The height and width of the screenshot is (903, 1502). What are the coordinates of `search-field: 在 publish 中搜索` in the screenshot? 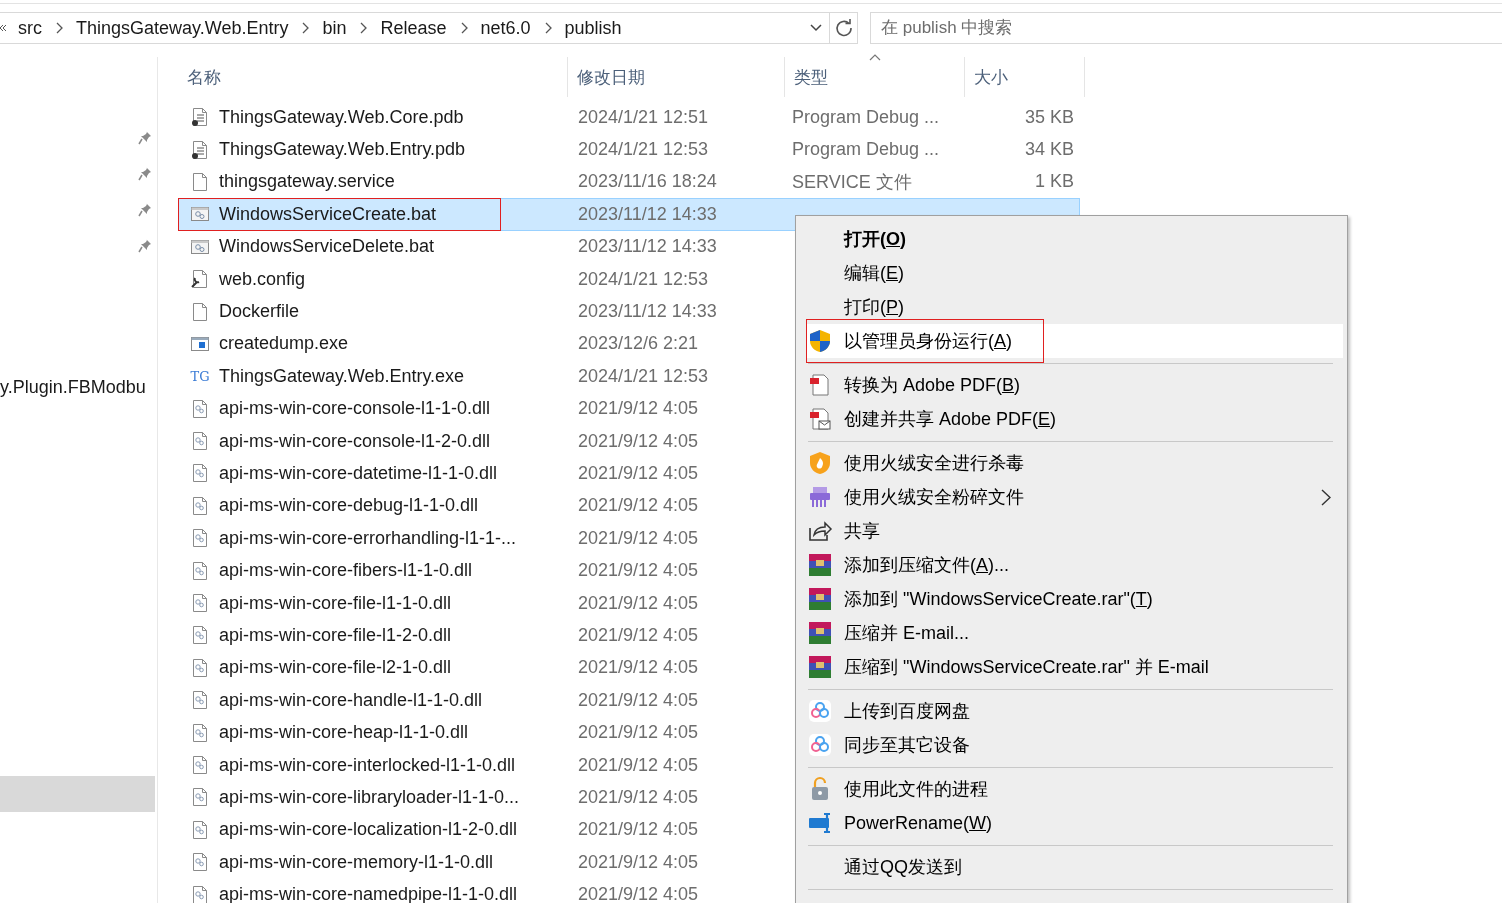 It's located at (1186, 28).